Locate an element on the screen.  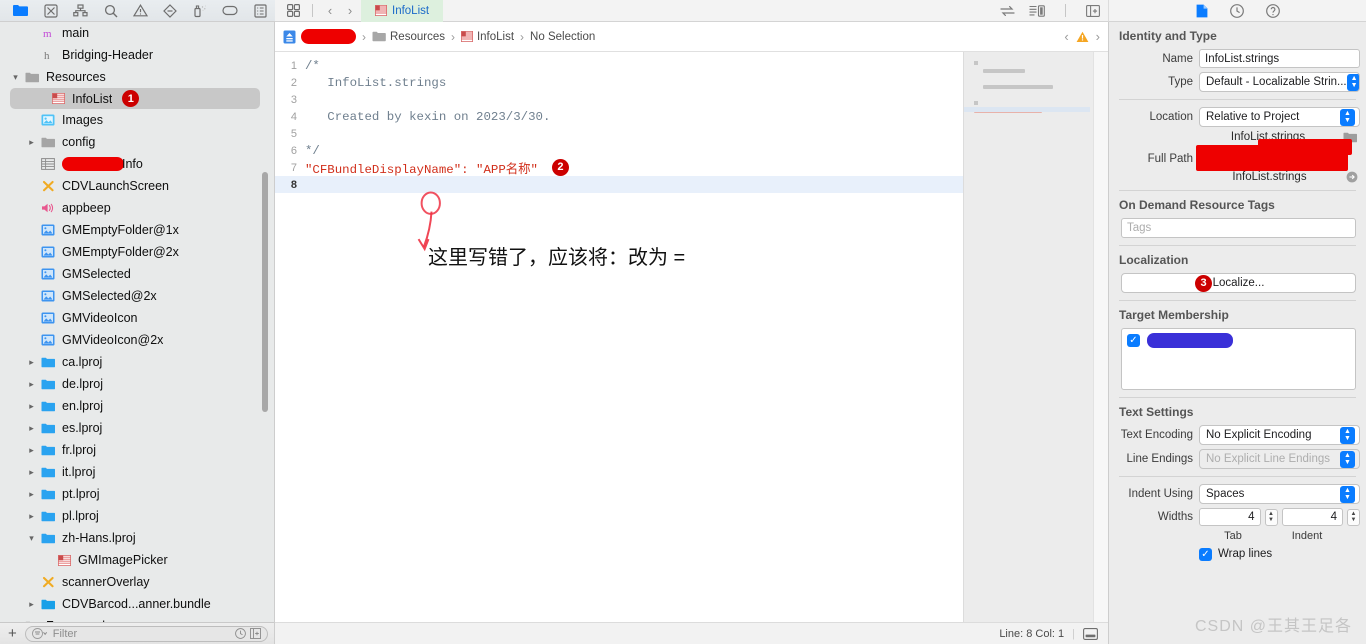
line-endings-popup: No Explicit Line Endings ▲ ▼ is located at coordinates (1279, 459).